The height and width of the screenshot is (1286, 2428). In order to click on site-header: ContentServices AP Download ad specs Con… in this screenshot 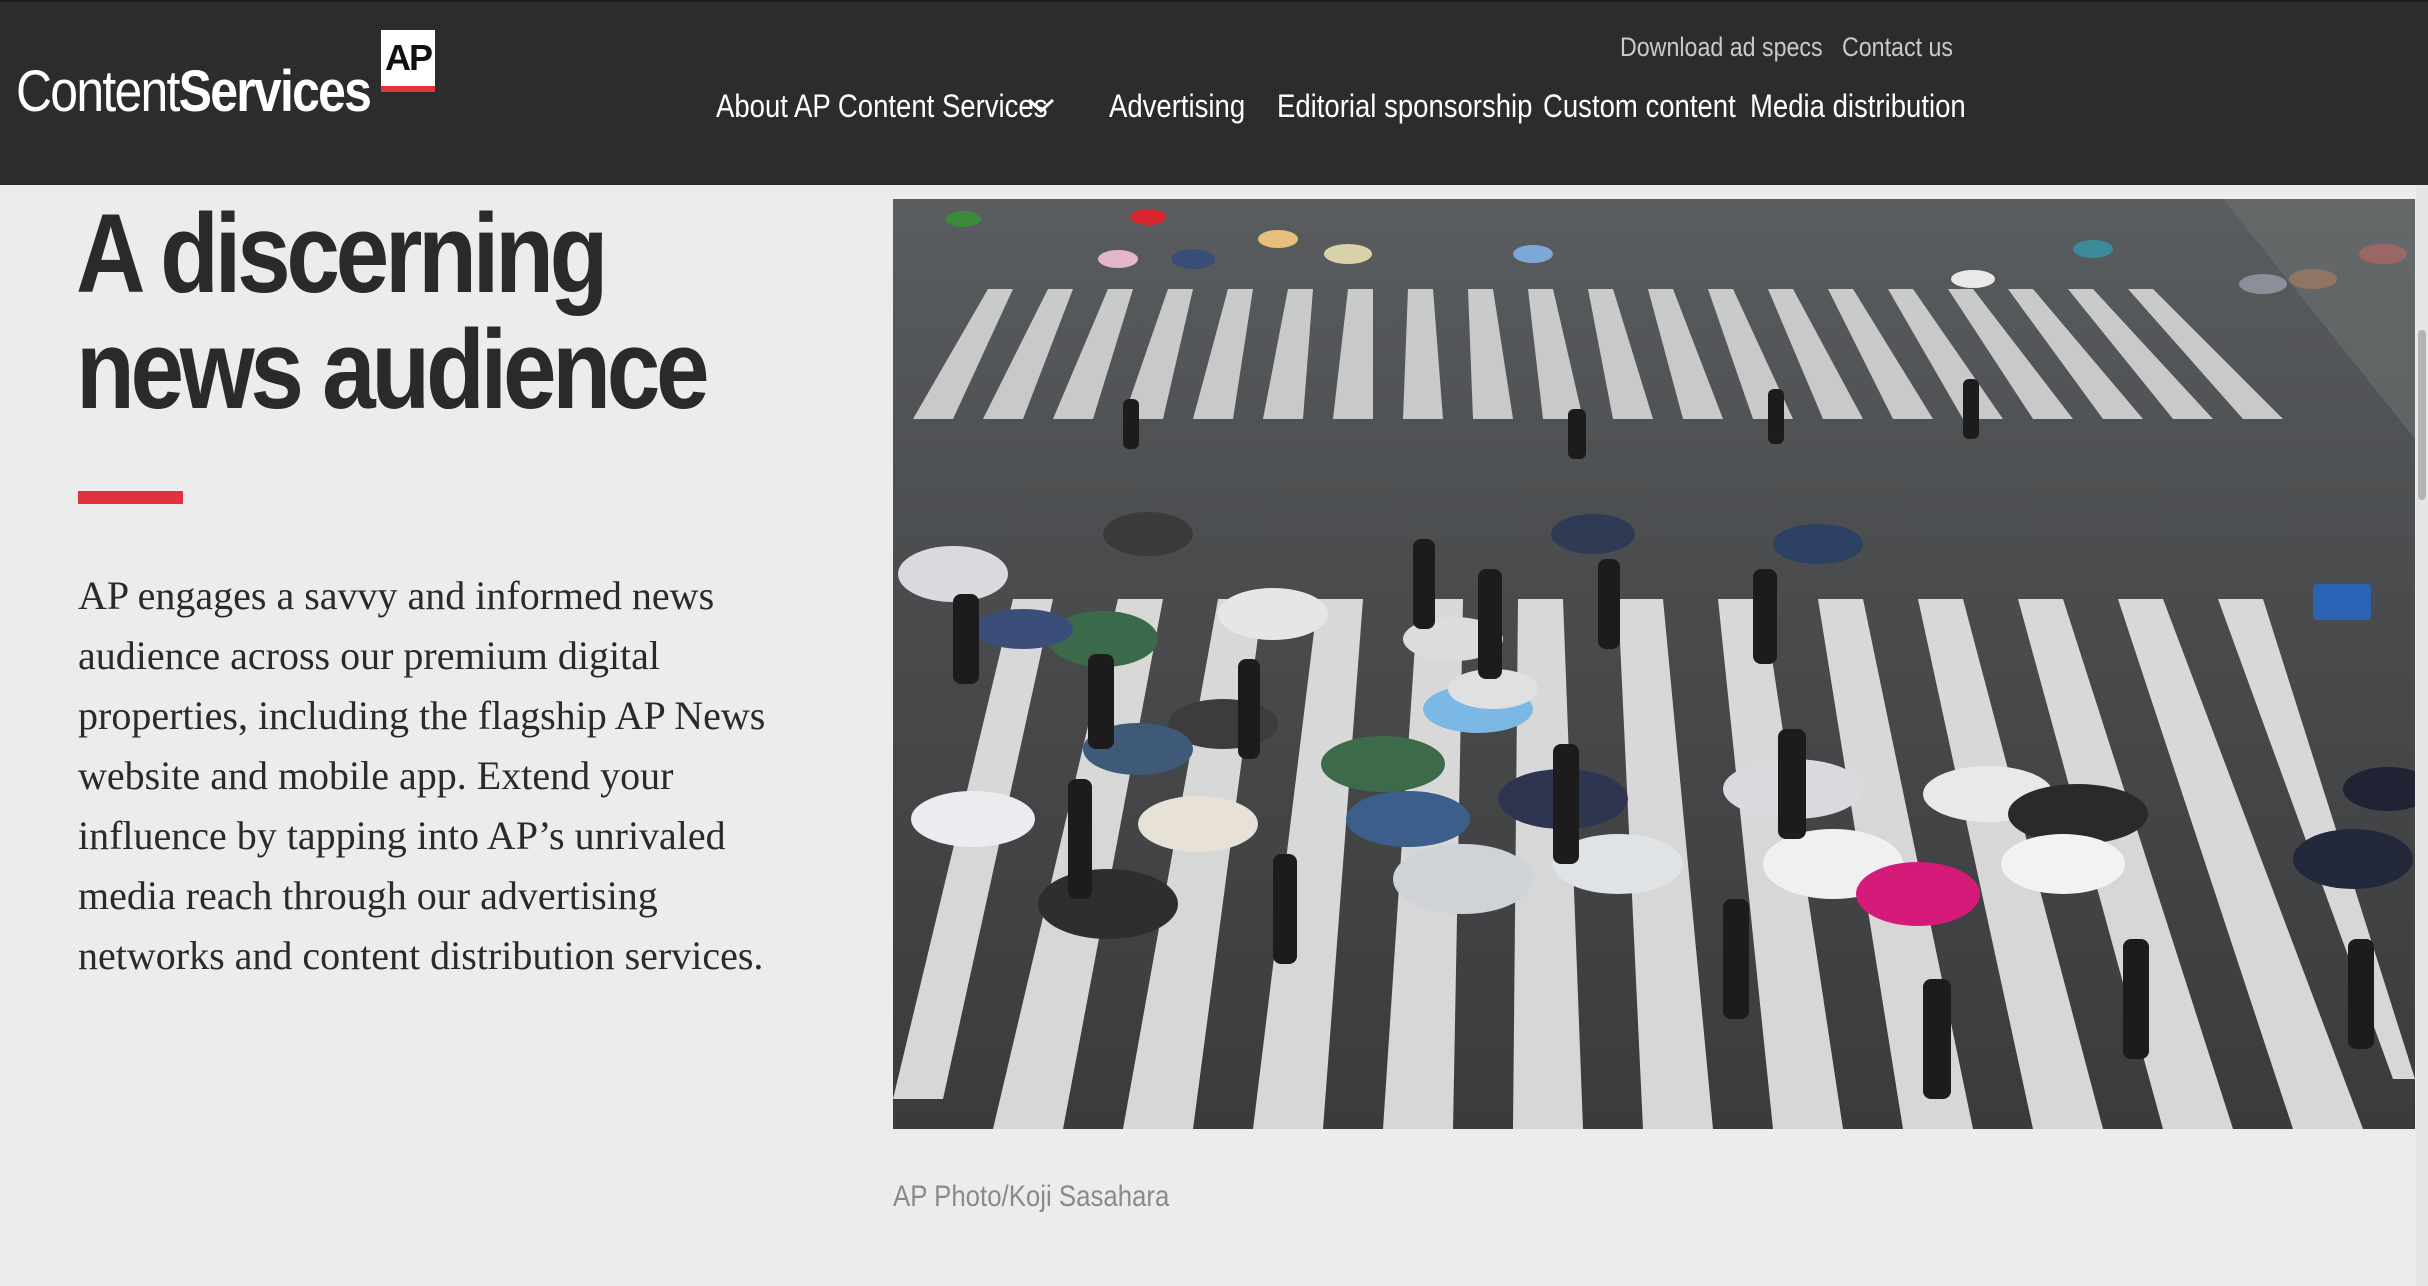, I will do `click(1214, 92)`.